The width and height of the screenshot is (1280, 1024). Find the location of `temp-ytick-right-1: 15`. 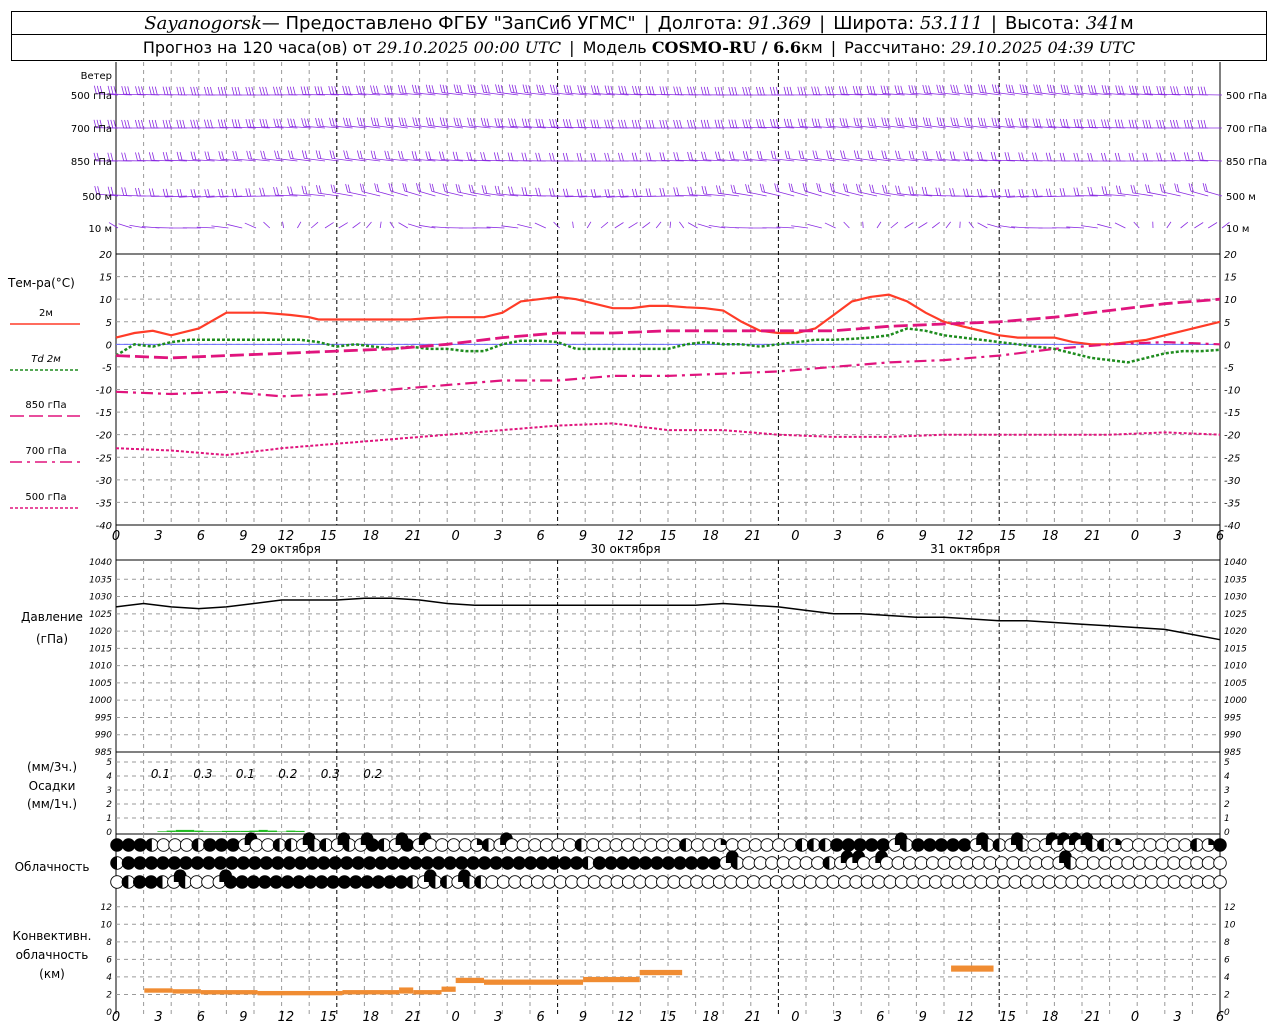

temp-ytick-right-1: 15 is located at coordinates (1230, 278).